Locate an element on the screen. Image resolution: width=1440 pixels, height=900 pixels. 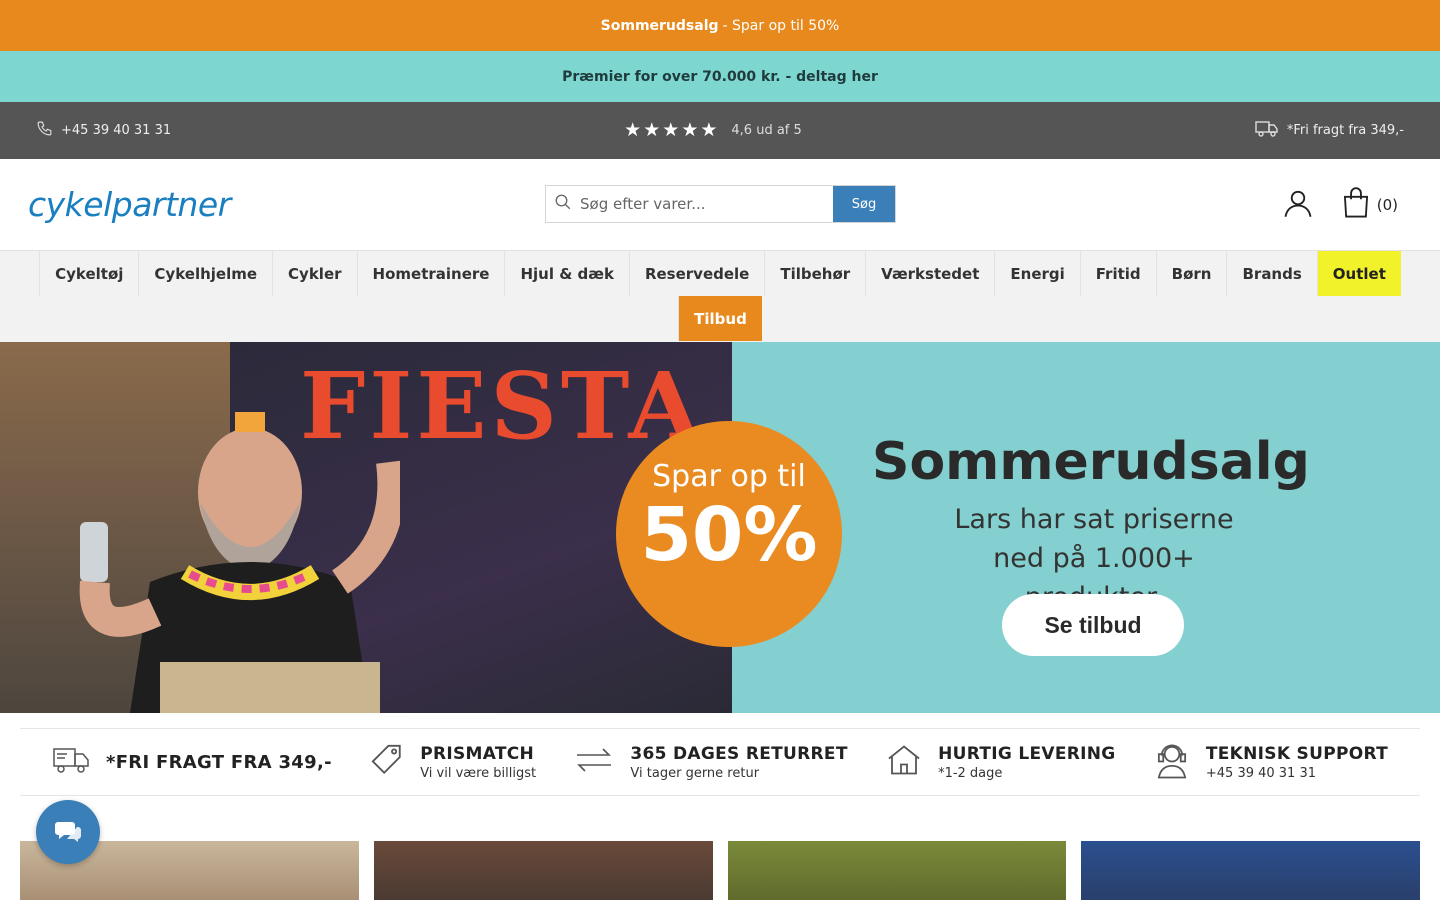
usp-price-match: PRISMATCH Vi vil være billigst is located at coordinates (453, 762).